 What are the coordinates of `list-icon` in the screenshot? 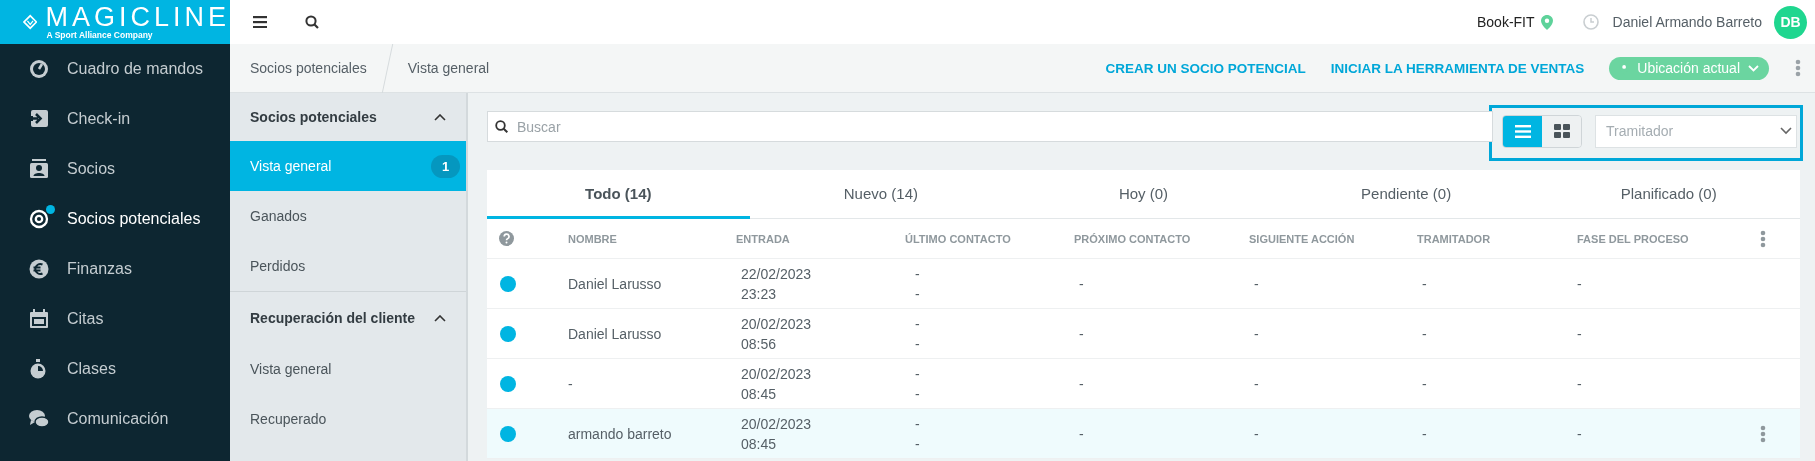 It's located at (1522, 131).